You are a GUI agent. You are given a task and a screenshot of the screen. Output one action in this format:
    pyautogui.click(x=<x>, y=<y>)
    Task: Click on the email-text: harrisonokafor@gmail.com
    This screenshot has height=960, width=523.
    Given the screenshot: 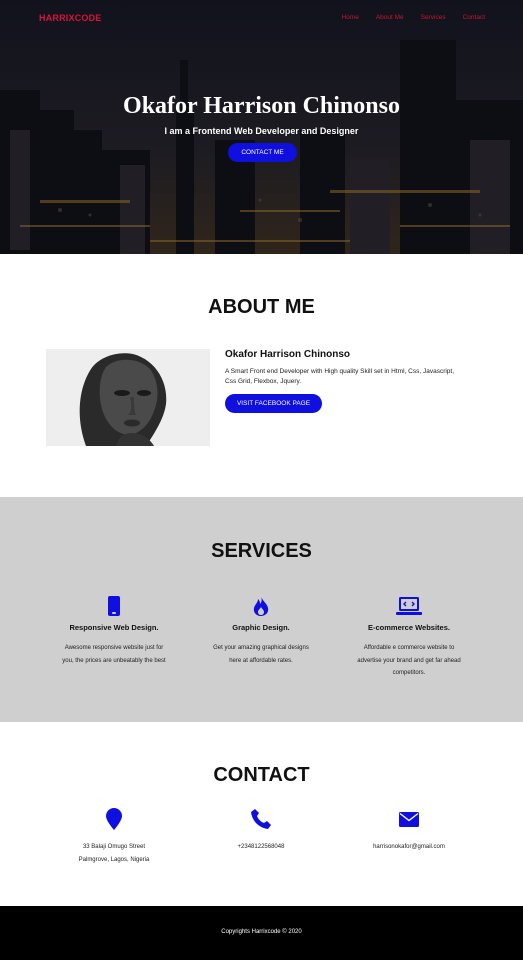 What is the action you would take?
    pyautogui.click(x=409, y=847)
    